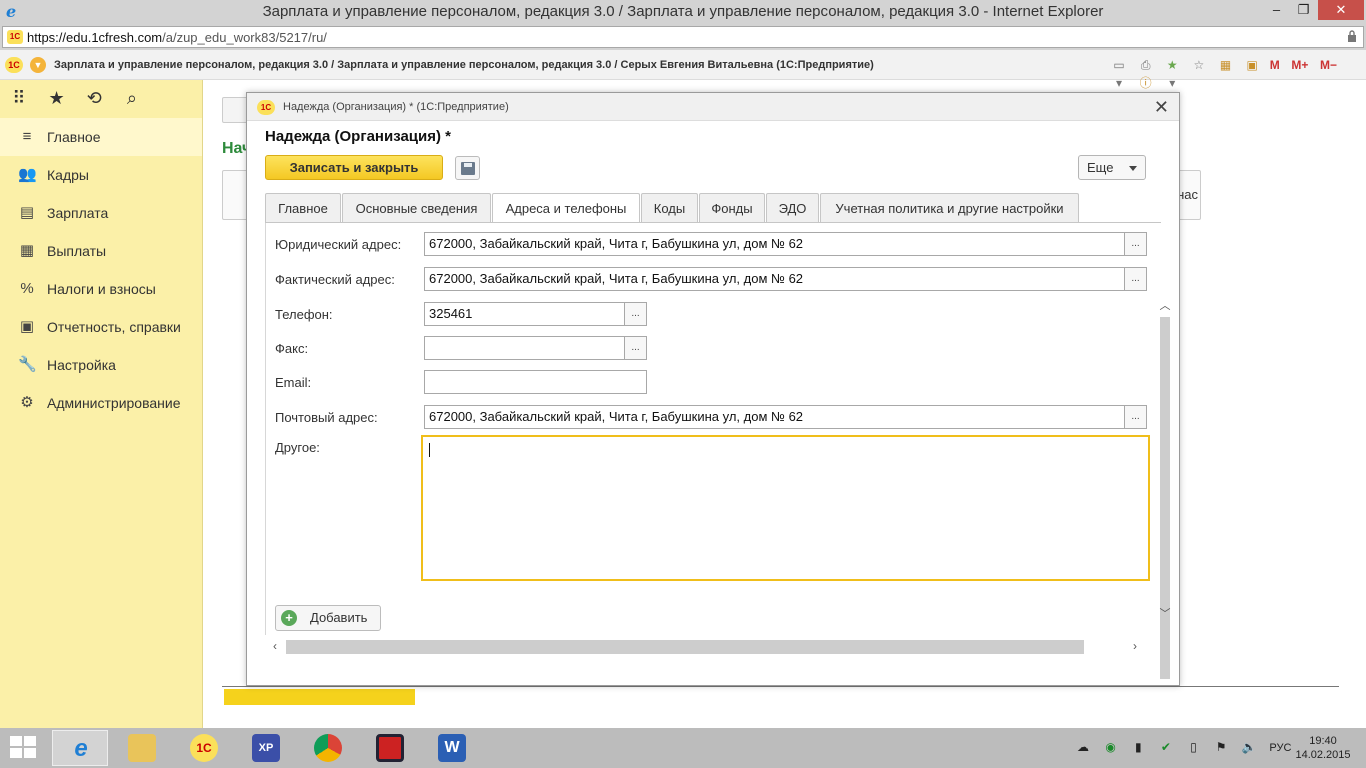 The image size is (1366, 768). What do you see at coordinates (275, 646) in the screenshot?
I see `scroll-left-icon: ‹` at bounding box center [275, 646].